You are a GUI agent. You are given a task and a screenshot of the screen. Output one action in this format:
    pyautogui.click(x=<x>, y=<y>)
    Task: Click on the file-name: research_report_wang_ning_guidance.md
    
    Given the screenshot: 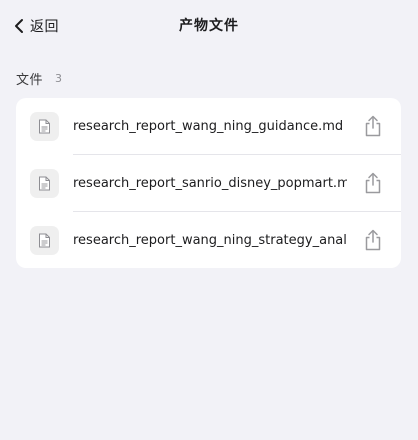 What is the action you would take?
    pyautogui.click(x=208, y=126)
    